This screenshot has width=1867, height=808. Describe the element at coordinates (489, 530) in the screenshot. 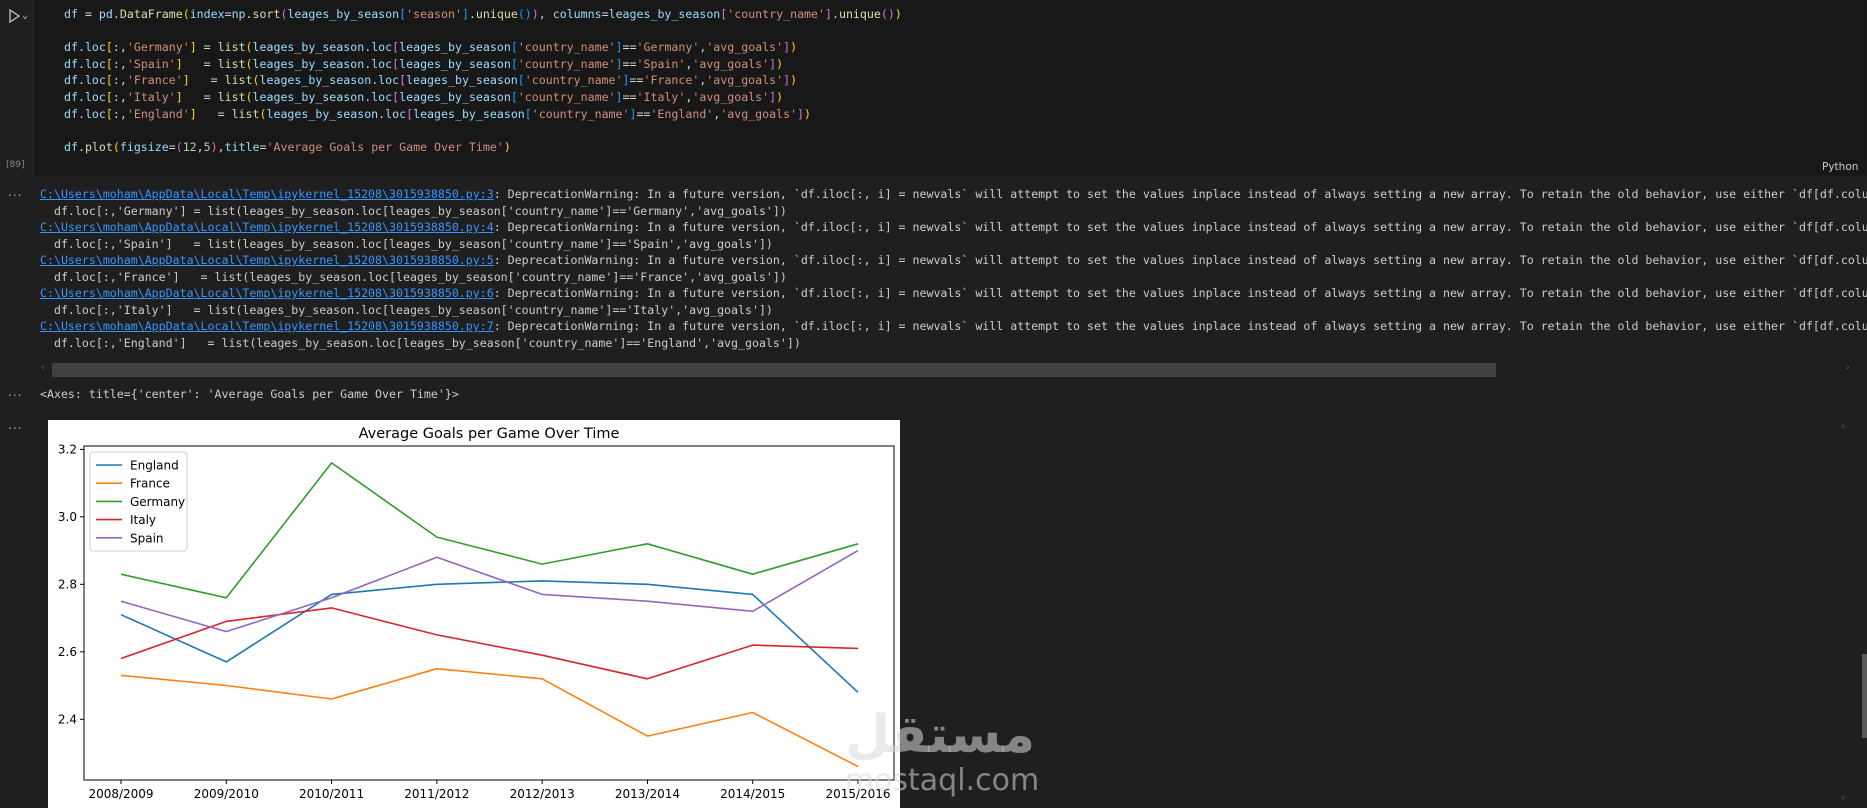

I see `series-line-germany` at that location.